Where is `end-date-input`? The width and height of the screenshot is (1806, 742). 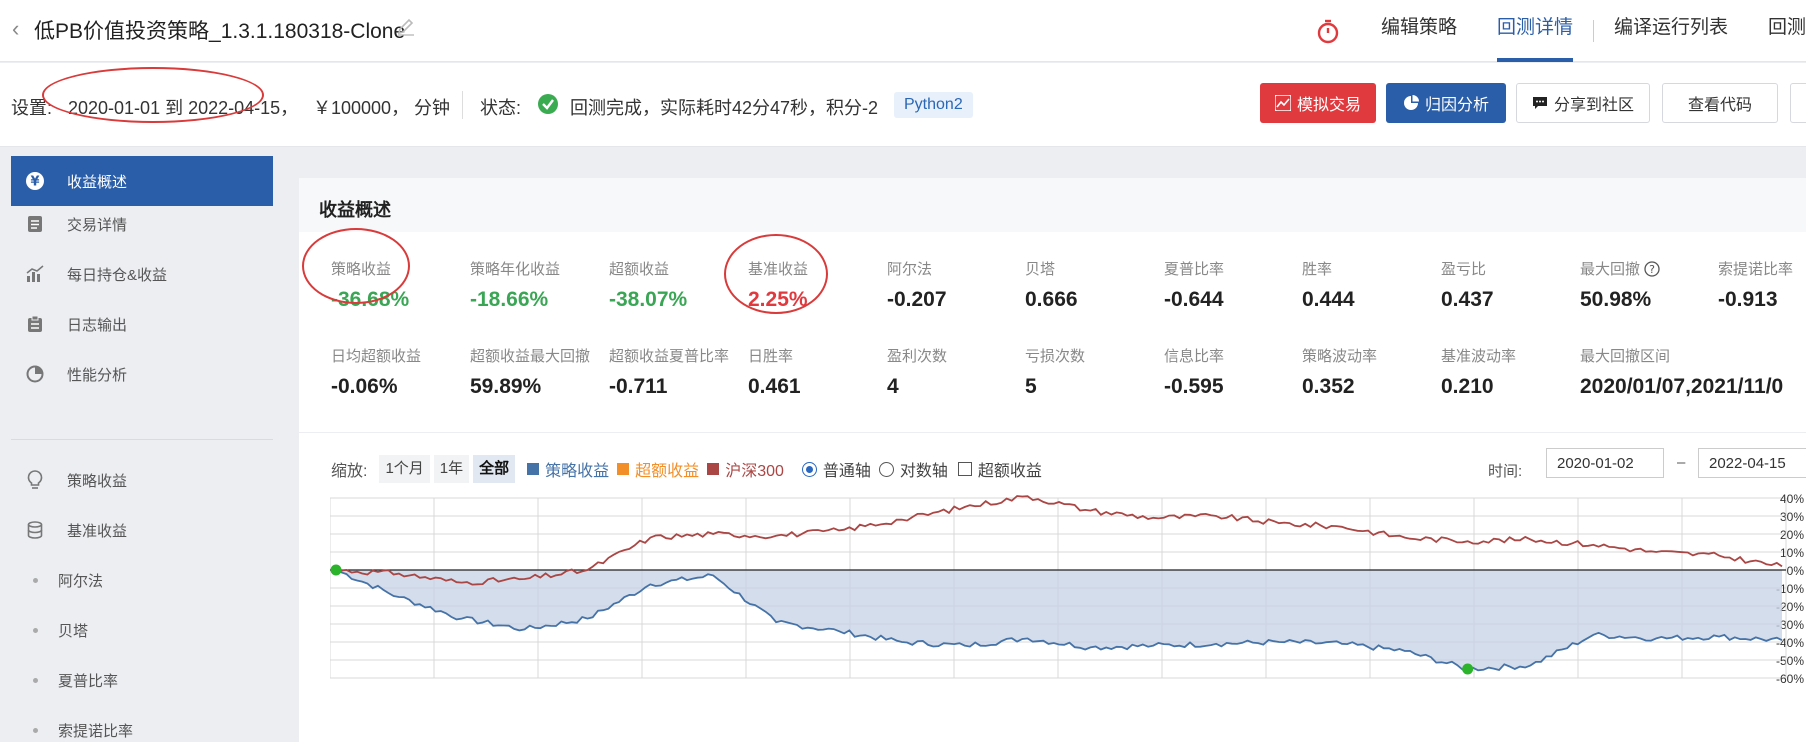 end-date-input is located at coordinates (1752, 463).